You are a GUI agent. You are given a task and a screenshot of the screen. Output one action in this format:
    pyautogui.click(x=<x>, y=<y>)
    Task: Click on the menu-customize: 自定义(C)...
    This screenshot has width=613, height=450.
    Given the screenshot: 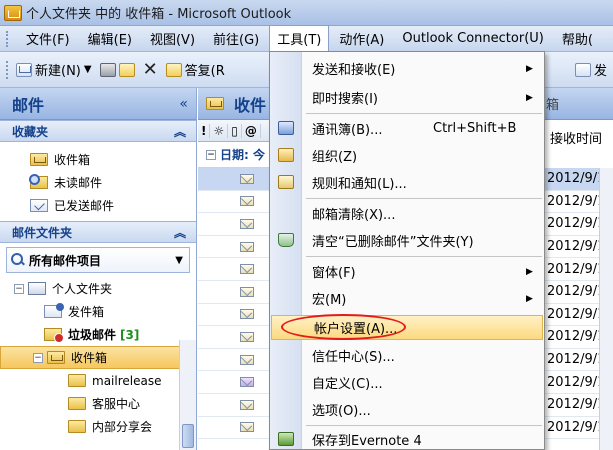 What is the action you would take?
    pyautogui.click(x=407, y=382)
    